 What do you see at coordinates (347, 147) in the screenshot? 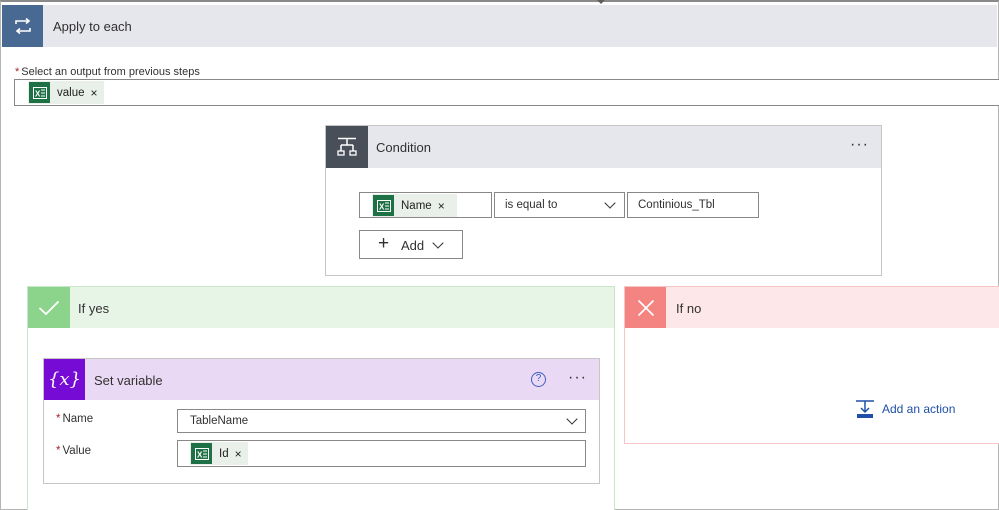
I see `condition-icon` at bounding box center [347, 147].